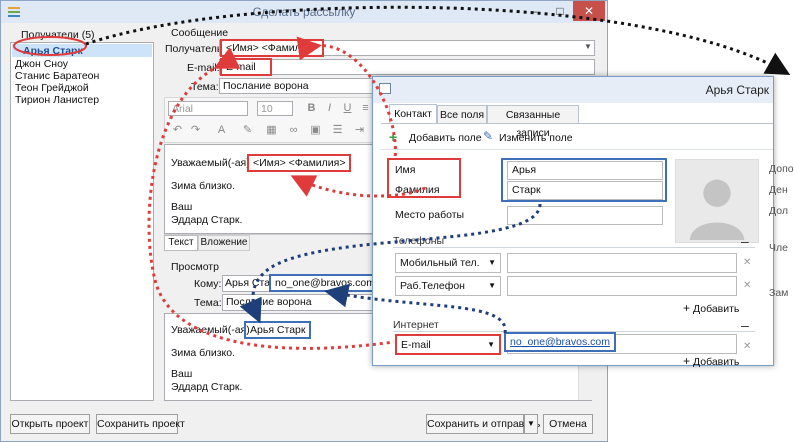 This screenshot has height=442, width=794. What do you see at coordinates (577, 149) in the screenshot?
I see `toolbar-divider` at bounding box center [577, 149].